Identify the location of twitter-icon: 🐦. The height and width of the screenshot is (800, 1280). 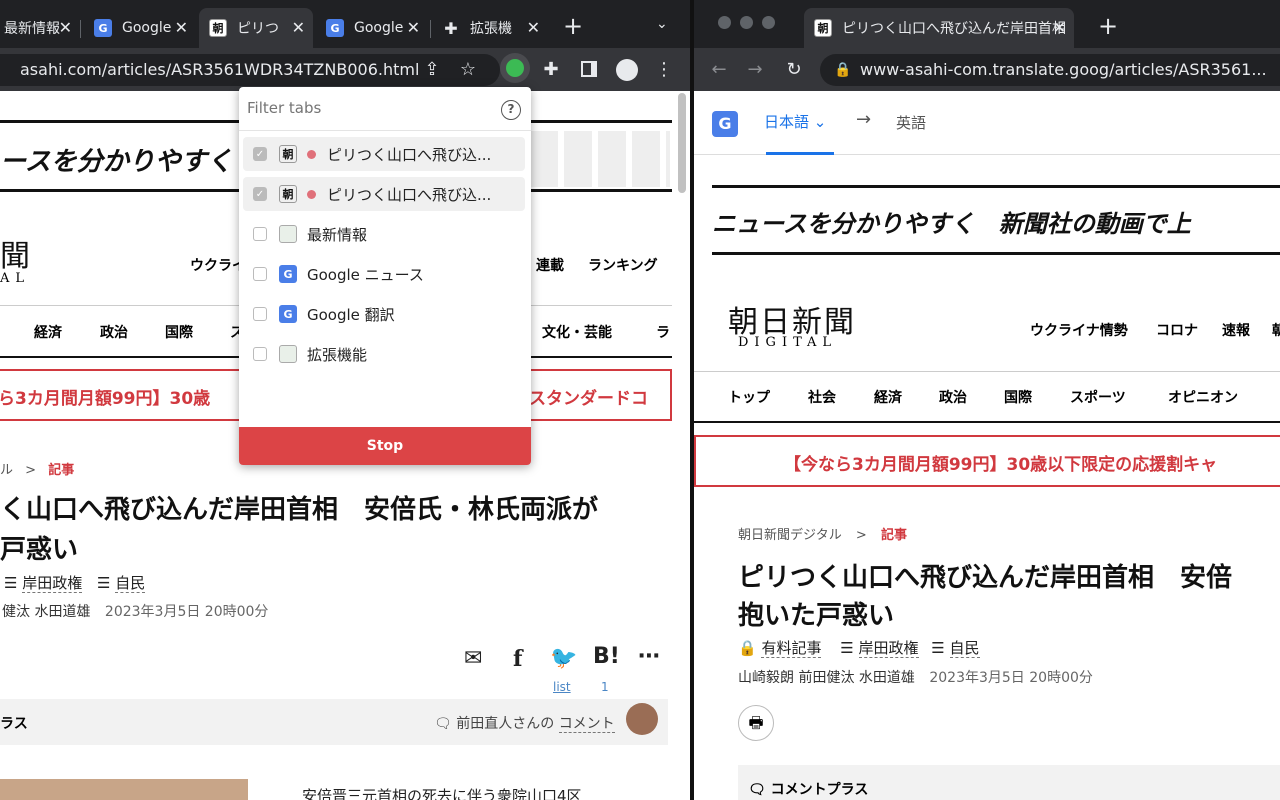
(563, 658).